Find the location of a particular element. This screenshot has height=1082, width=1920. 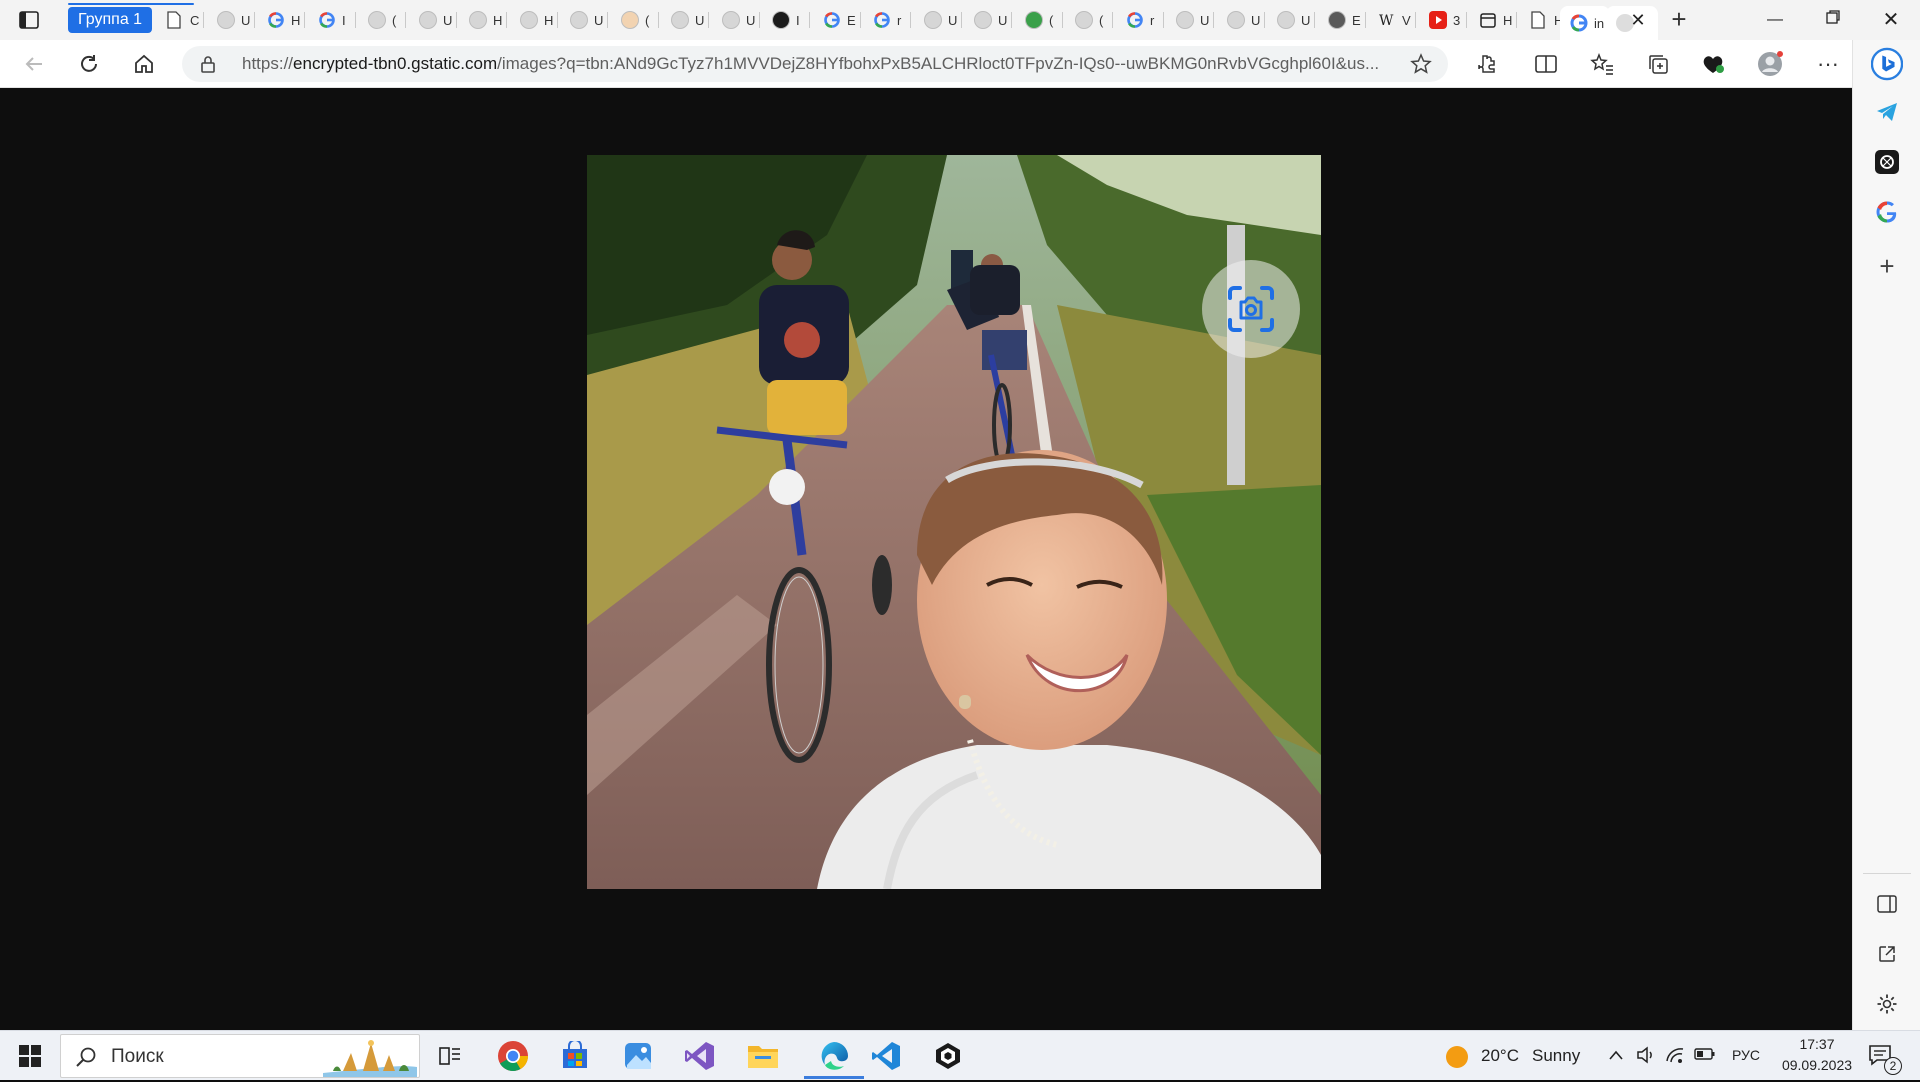

open-external-icon is located at coordinates (1887, 954).